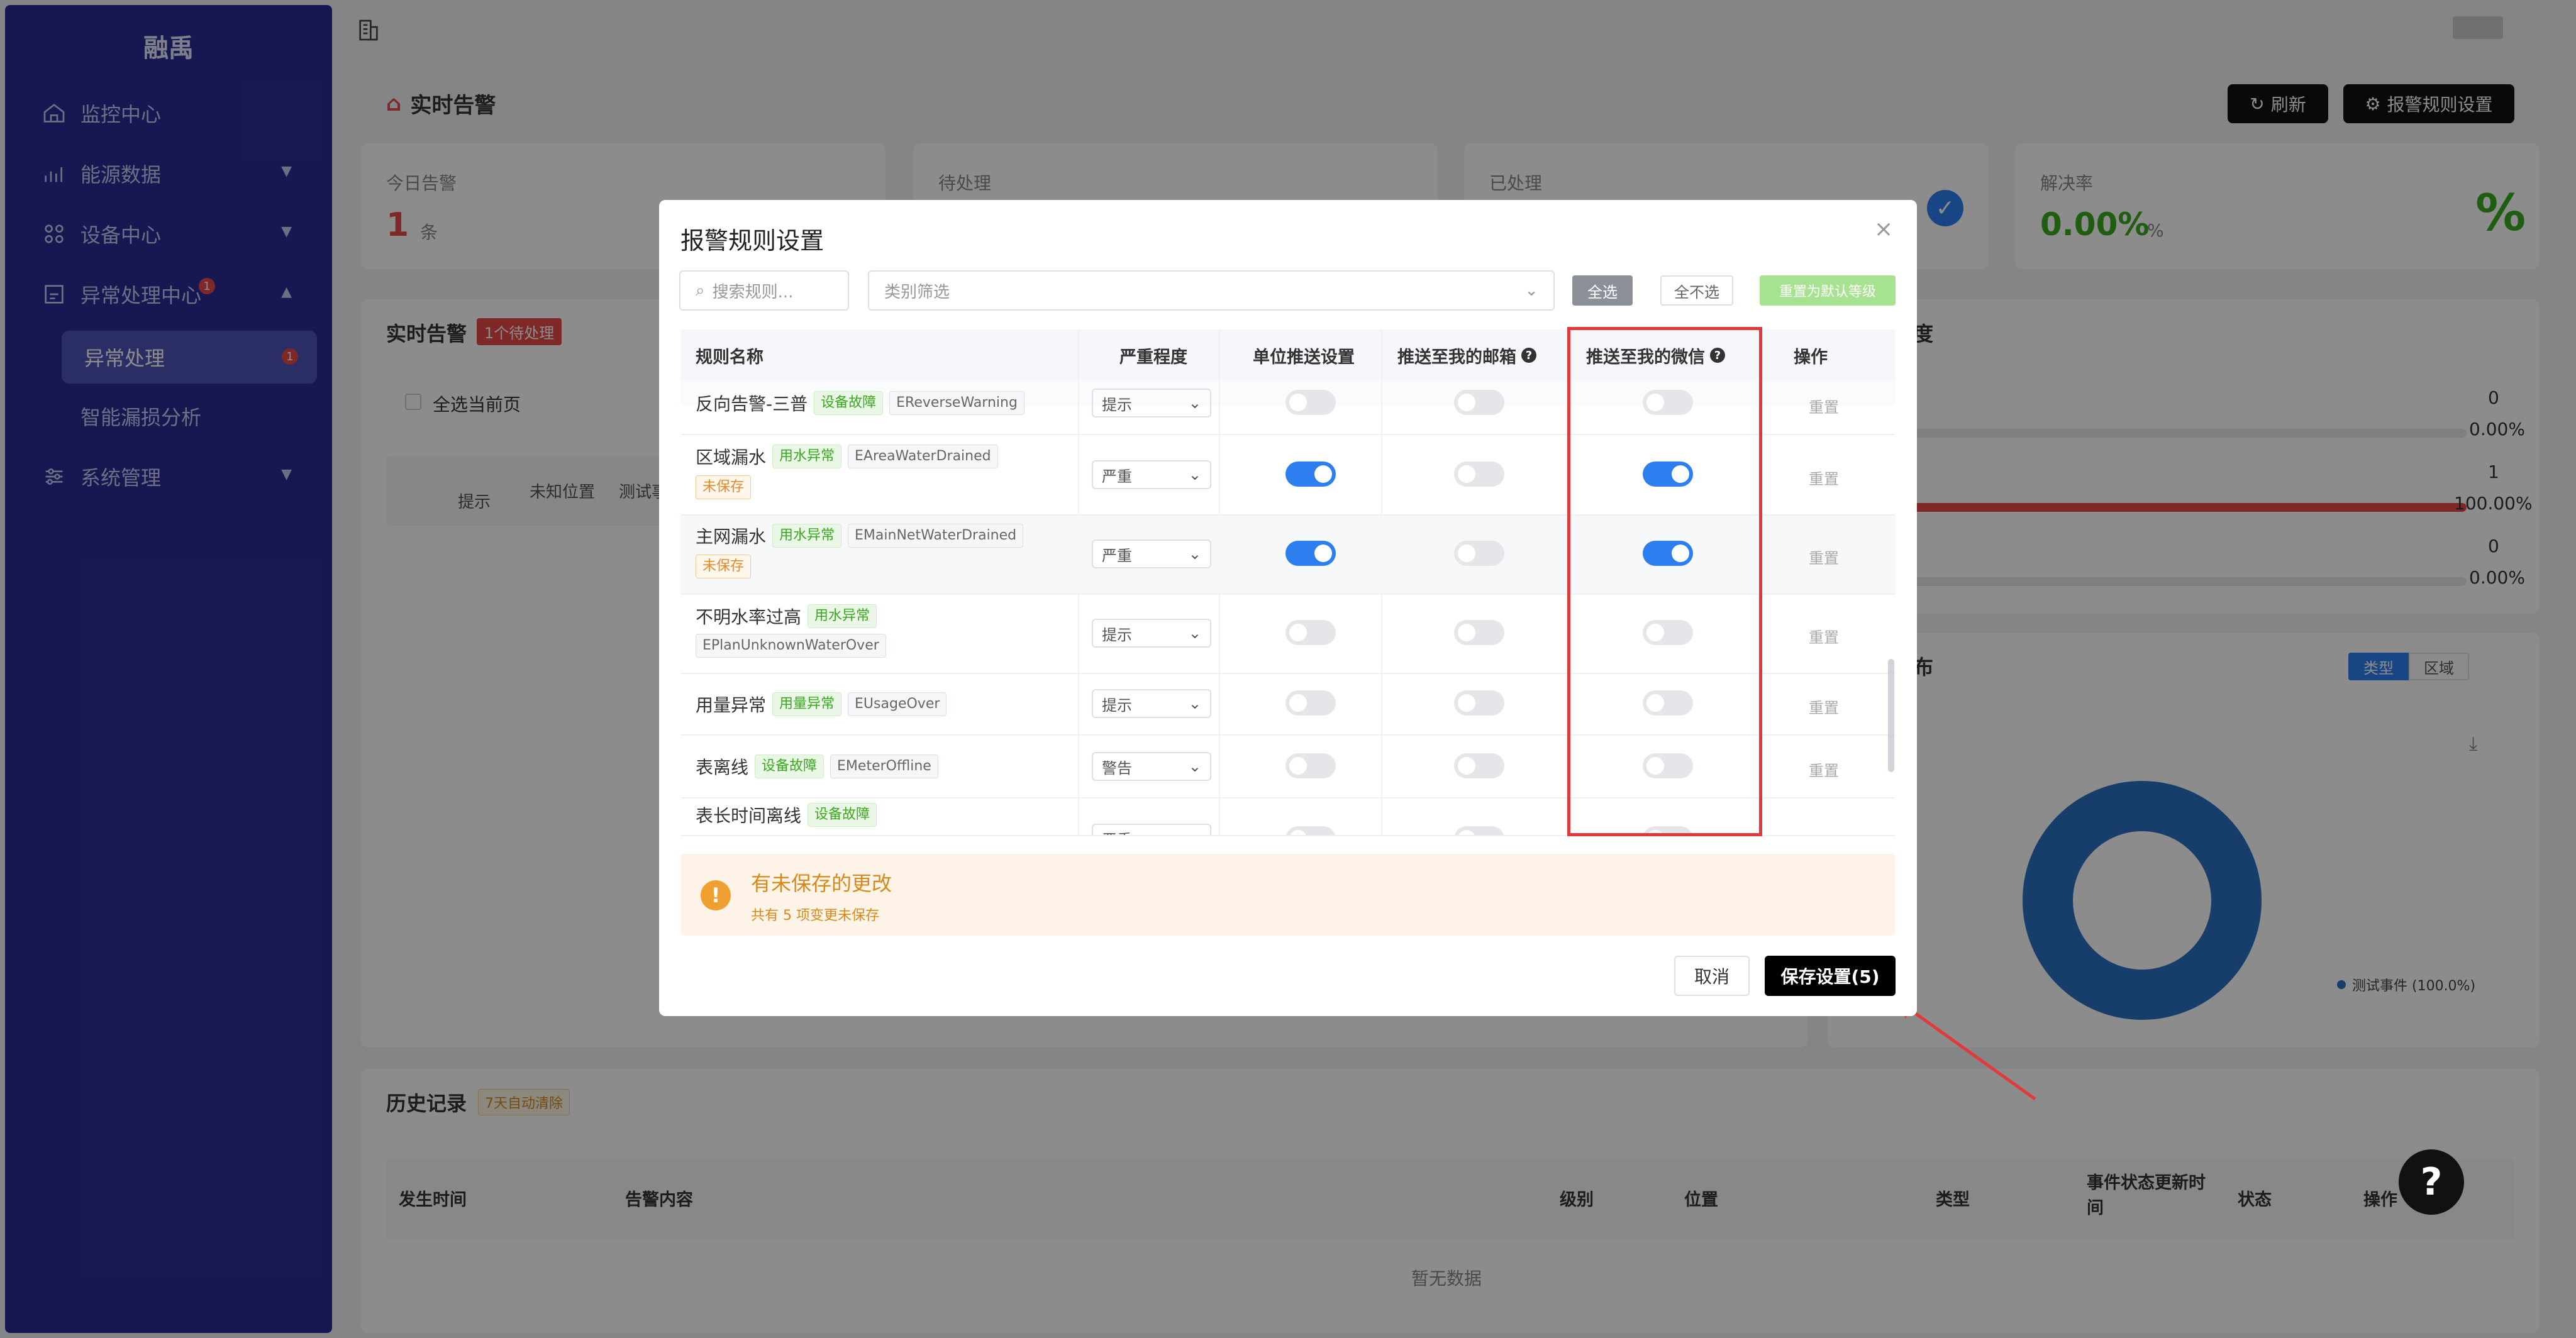 The height and width of the screenshot is (1338, 2576). Describe the element at coordinates (1828, 290) in the screenshot. I see `reset-default-button: 重置为默认等级` at that location.